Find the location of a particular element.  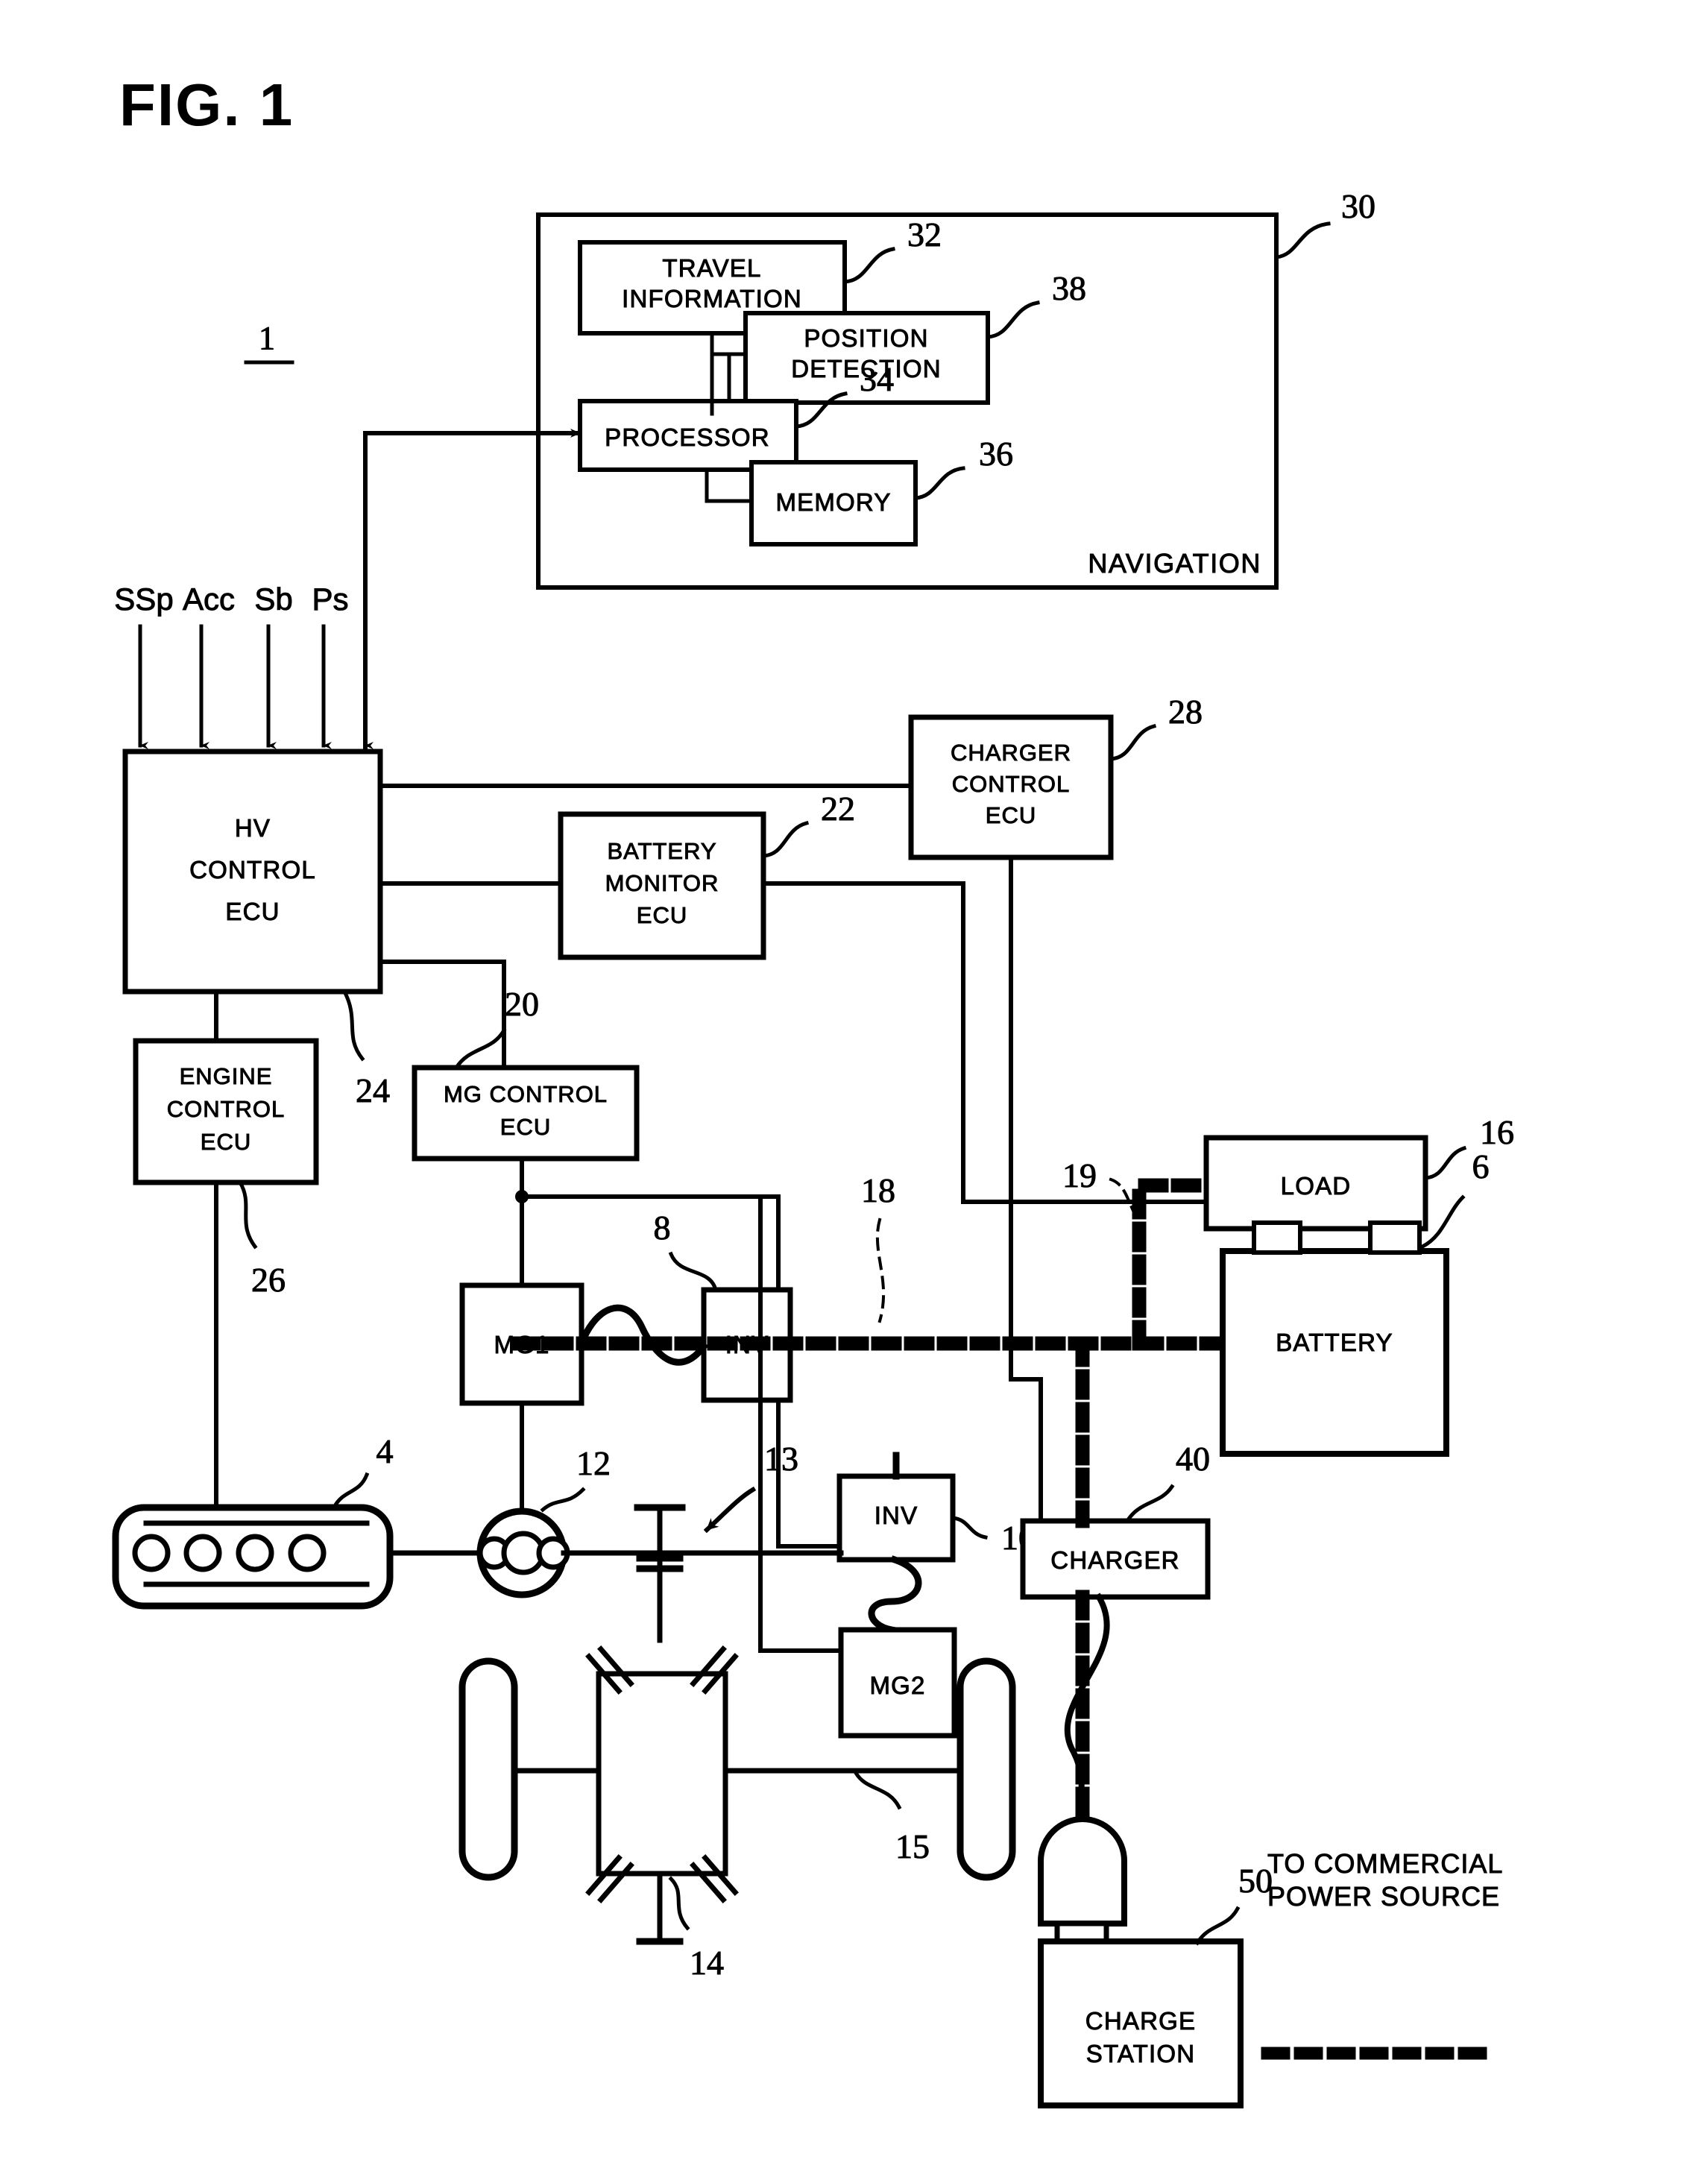

system-reference: 1 is located at coordinates (269, 342).